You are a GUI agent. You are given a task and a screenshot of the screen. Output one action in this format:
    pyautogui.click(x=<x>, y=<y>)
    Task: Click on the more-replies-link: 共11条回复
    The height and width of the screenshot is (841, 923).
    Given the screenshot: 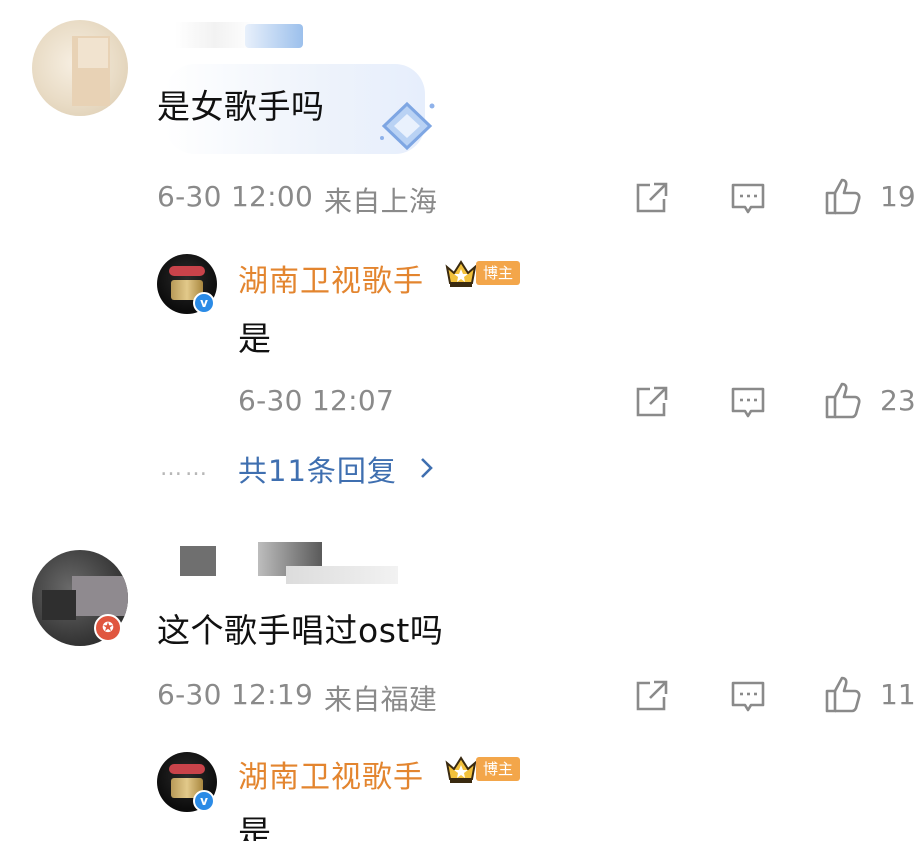 What is the action you would take?
    pyautogui.click(x=317, y=469)
    